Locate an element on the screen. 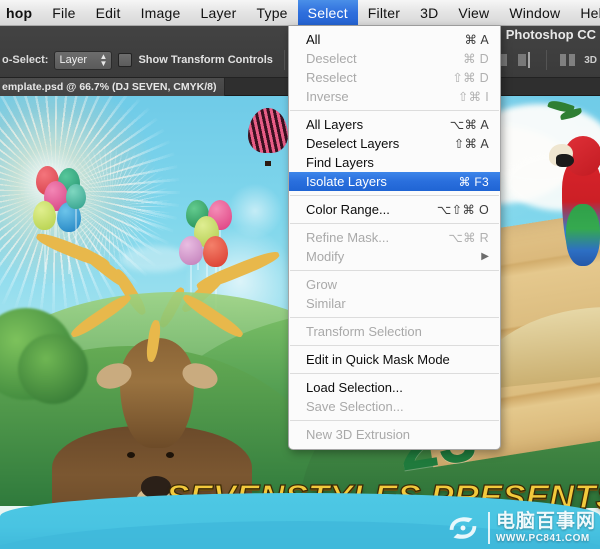  menu-item-label: Reselect is located at coordinates (331, 77).